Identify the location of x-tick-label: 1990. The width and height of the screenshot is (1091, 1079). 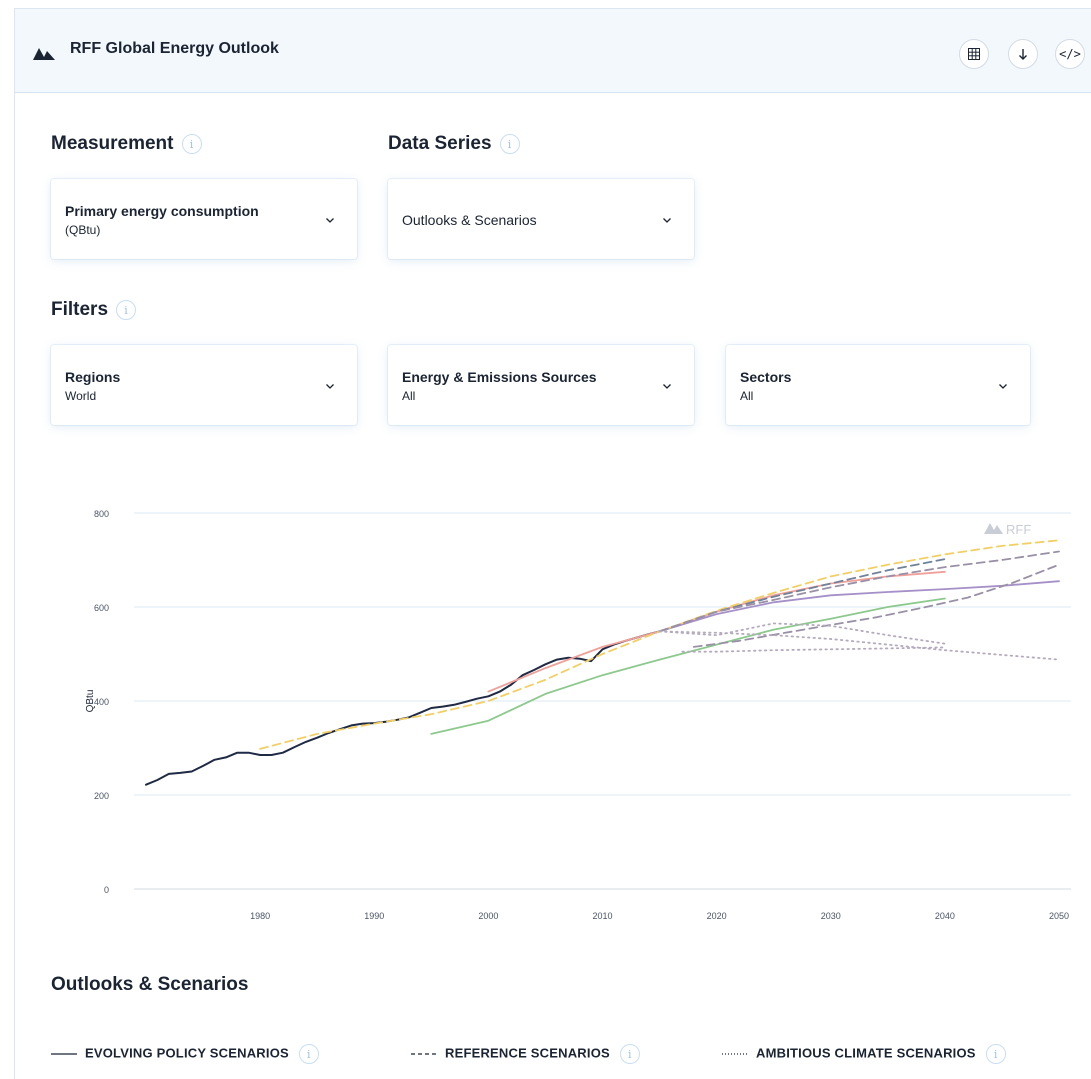
(374, 916).